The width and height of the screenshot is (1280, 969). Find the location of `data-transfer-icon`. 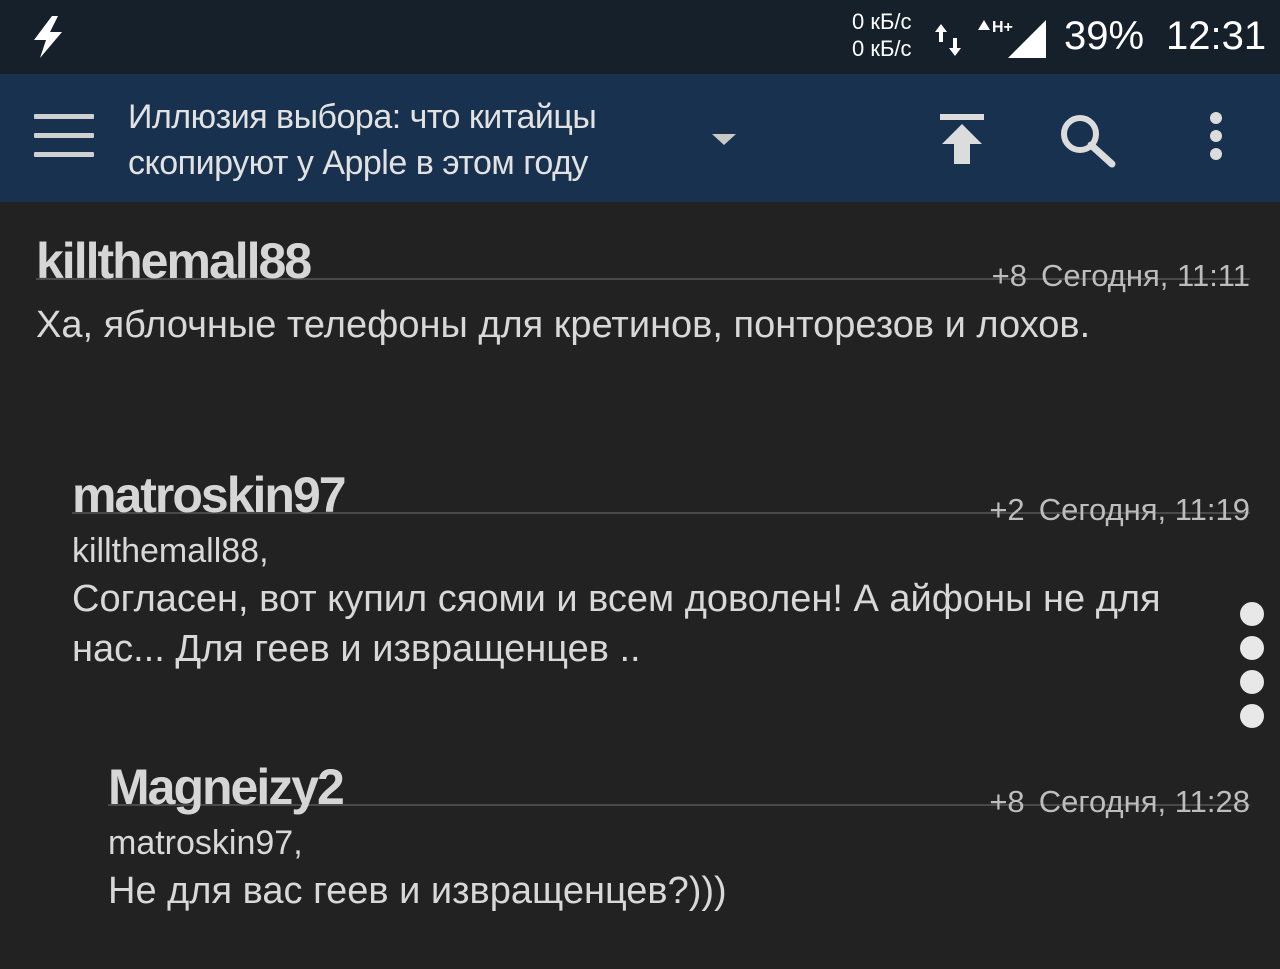

data-transfer-icon is located at coordinates (948, 42).